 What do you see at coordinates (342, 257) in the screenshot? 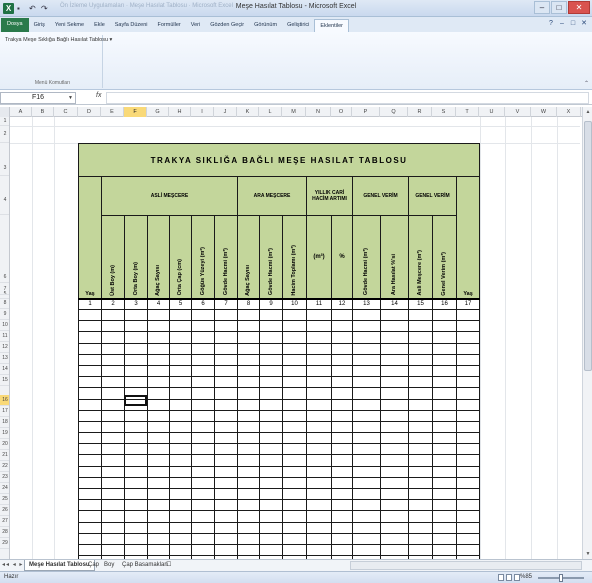
I see `col-artim-percent: %` at bounding box center [342, 257].